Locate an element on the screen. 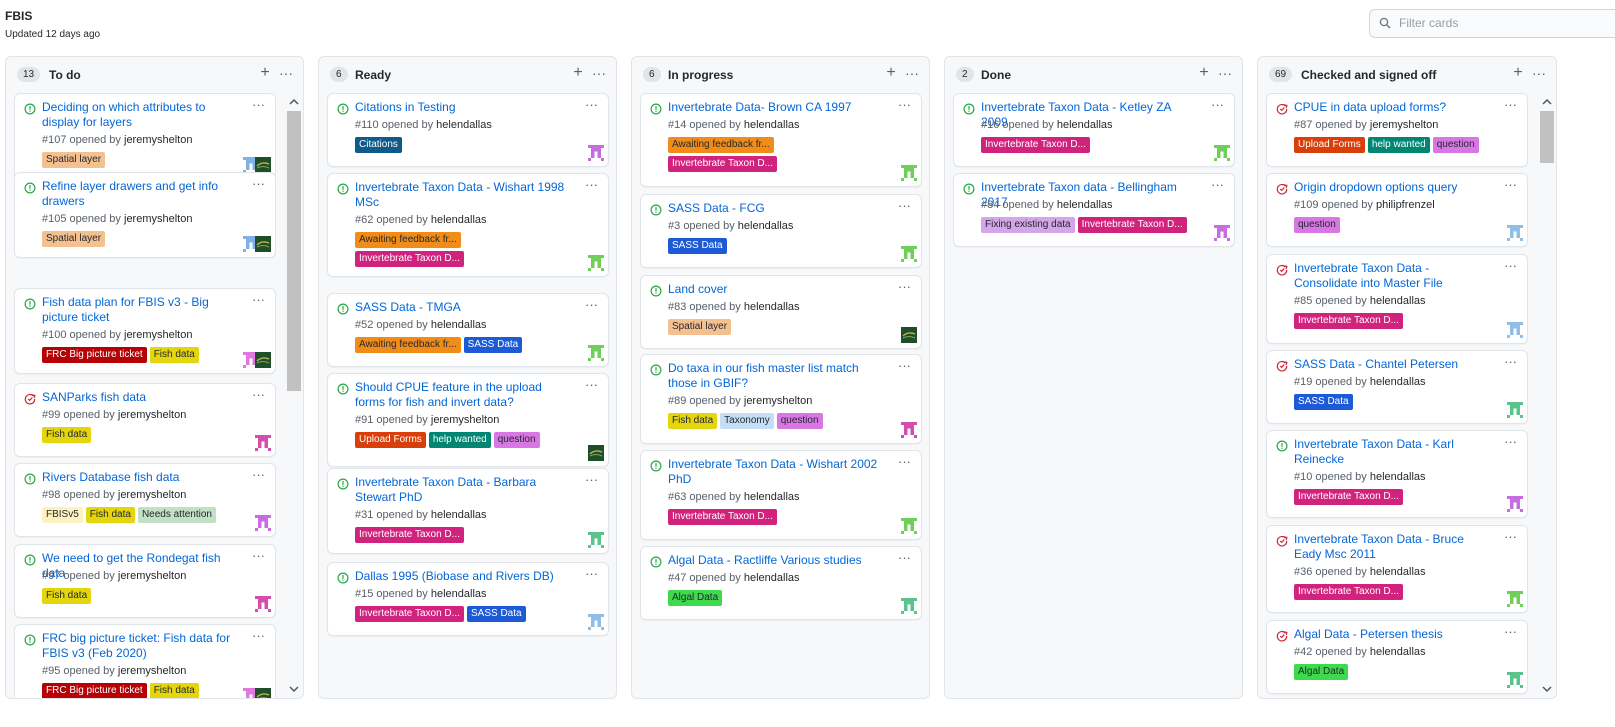 Image resolution: width=1615 pixels, height=727 pixels. issue-title-link: Invertebrate Taxon Data - Karl Reinecke is located at coordinates (1390, 452).